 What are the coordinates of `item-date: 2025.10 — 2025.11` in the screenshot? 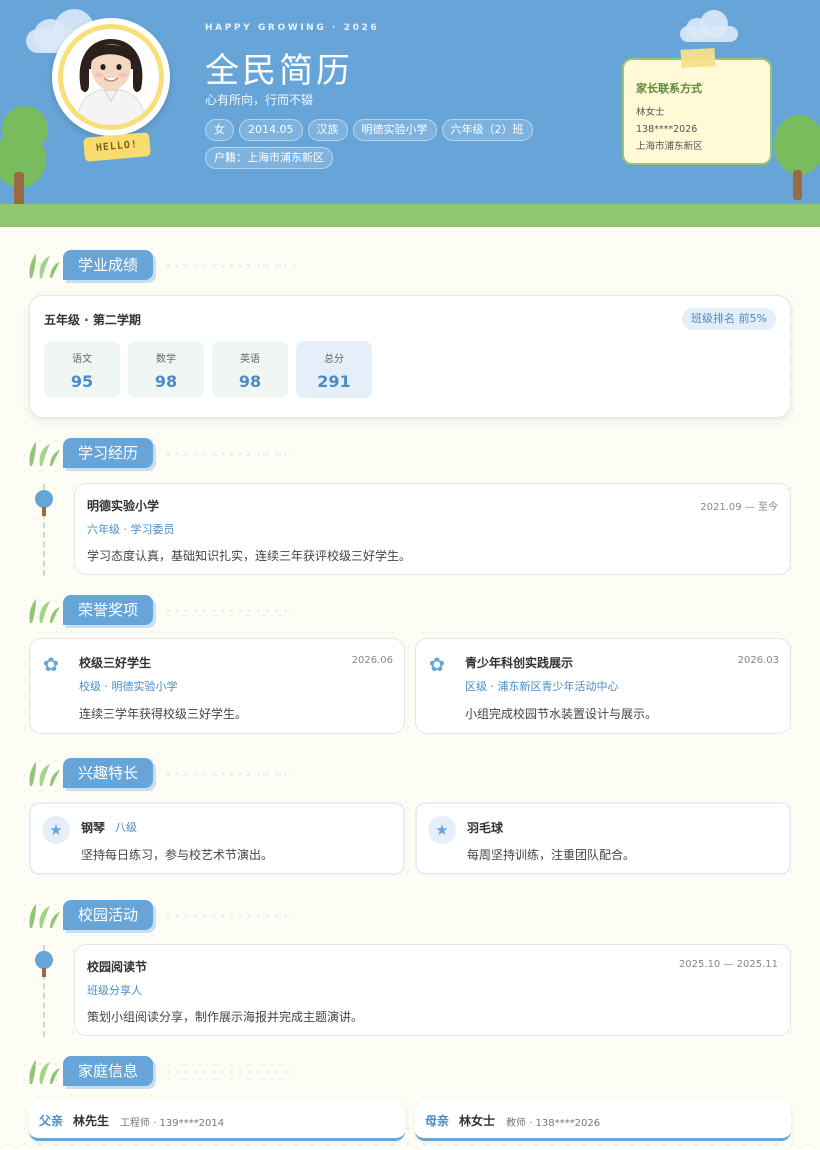 It's located at (728, 964).